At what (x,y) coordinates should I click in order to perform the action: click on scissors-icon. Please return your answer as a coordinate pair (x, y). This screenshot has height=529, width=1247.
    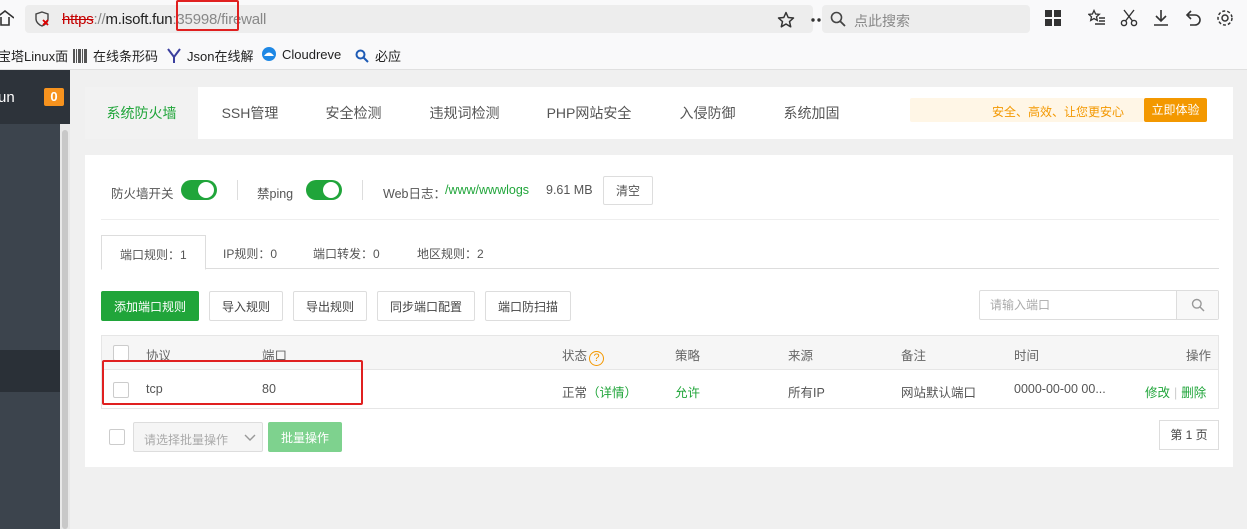
    Looking at the image, I should click on (1129, 18).